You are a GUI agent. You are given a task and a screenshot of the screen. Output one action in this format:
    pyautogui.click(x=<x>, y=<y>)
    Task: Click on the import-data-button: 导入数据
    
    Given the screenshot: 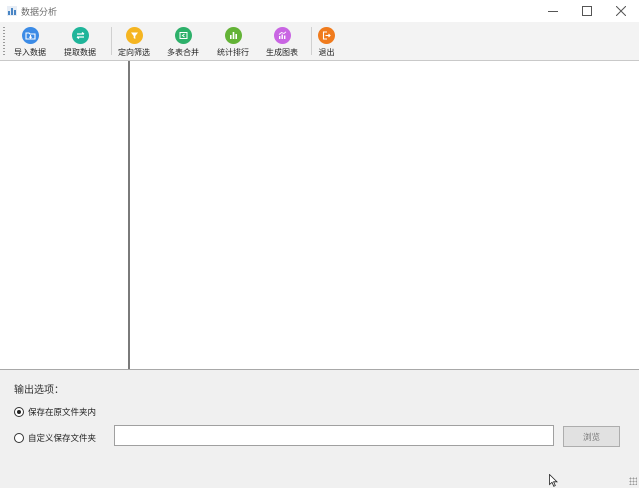 What is the action you would take?
    pyautogui.click(x=30, y=41)
    